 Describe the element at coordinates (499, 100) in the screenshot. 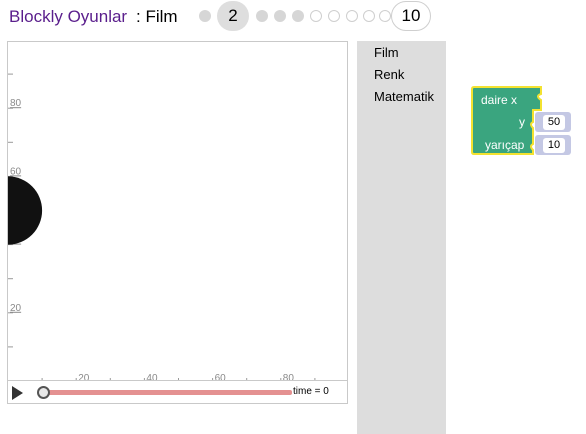

I see `block-label-daire: daire x` at that location.